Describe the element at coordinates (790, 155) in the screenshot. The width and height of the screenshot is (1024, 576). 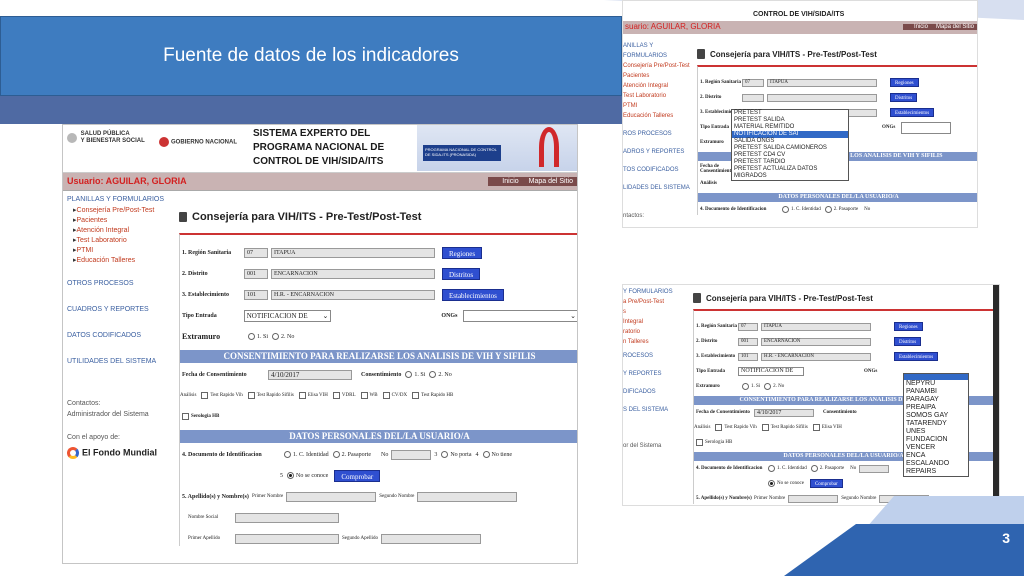
I see `dropdown-option: PRETEST CD4 CV` at that location.